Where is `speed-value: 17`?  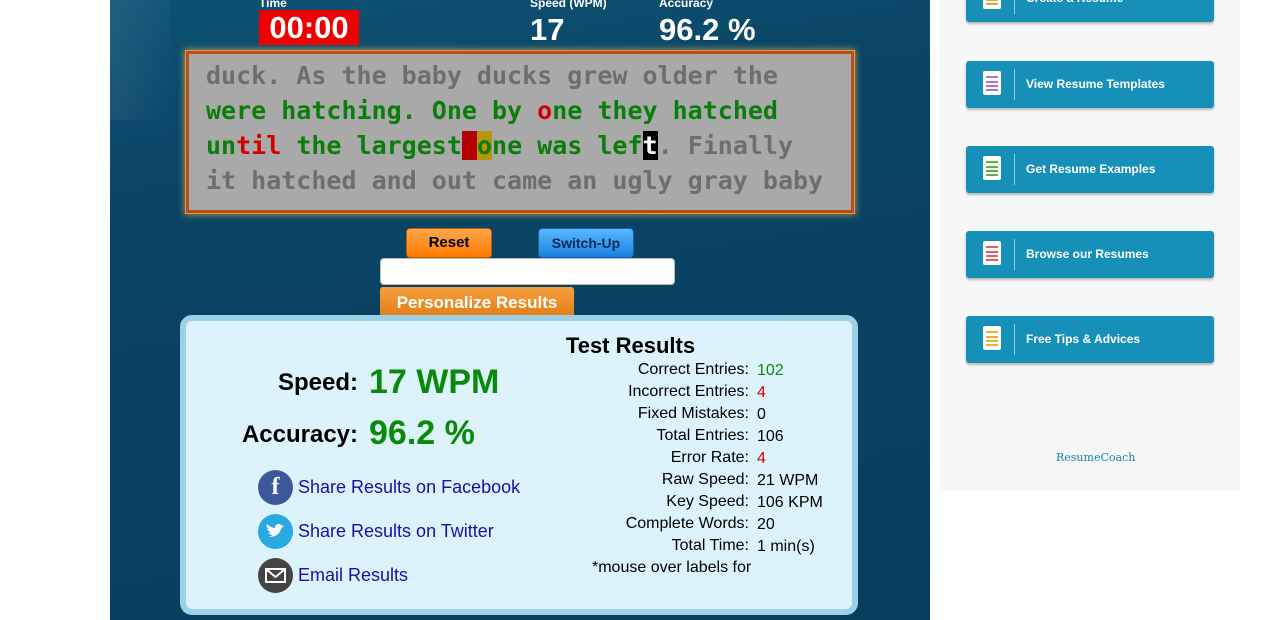 speed-value: 17 is located at coordinates (547, 29).